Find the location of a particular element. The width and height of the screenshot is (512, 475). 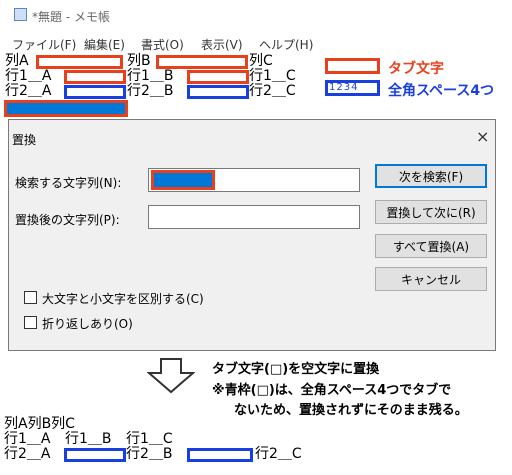

cell-row1-c: 列C is located at coordinates (261, 61).